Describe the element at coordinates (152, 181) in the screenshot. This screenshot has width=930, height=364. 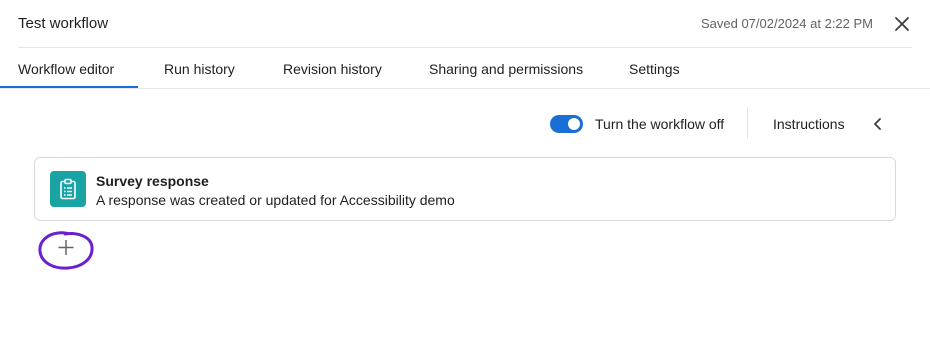
I see `trigger-title: Survey response` at that location.